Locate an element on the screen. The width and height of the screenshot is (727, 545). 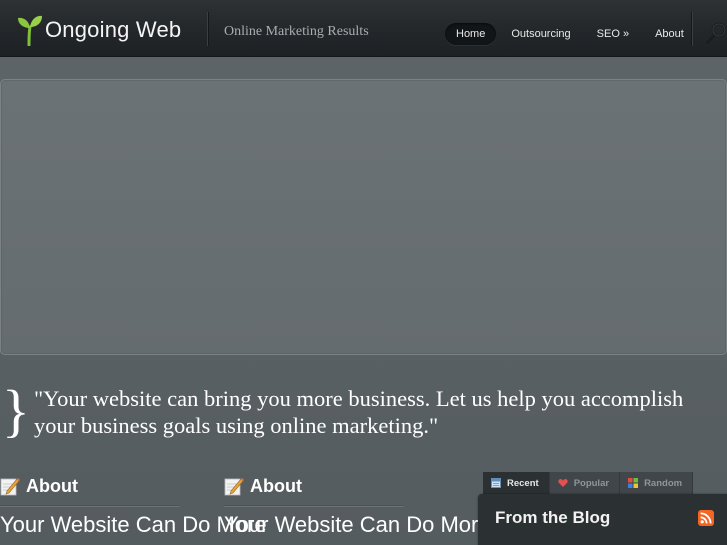
blog-tabs: Recent Popular Random is located at coordinates (588, 483).